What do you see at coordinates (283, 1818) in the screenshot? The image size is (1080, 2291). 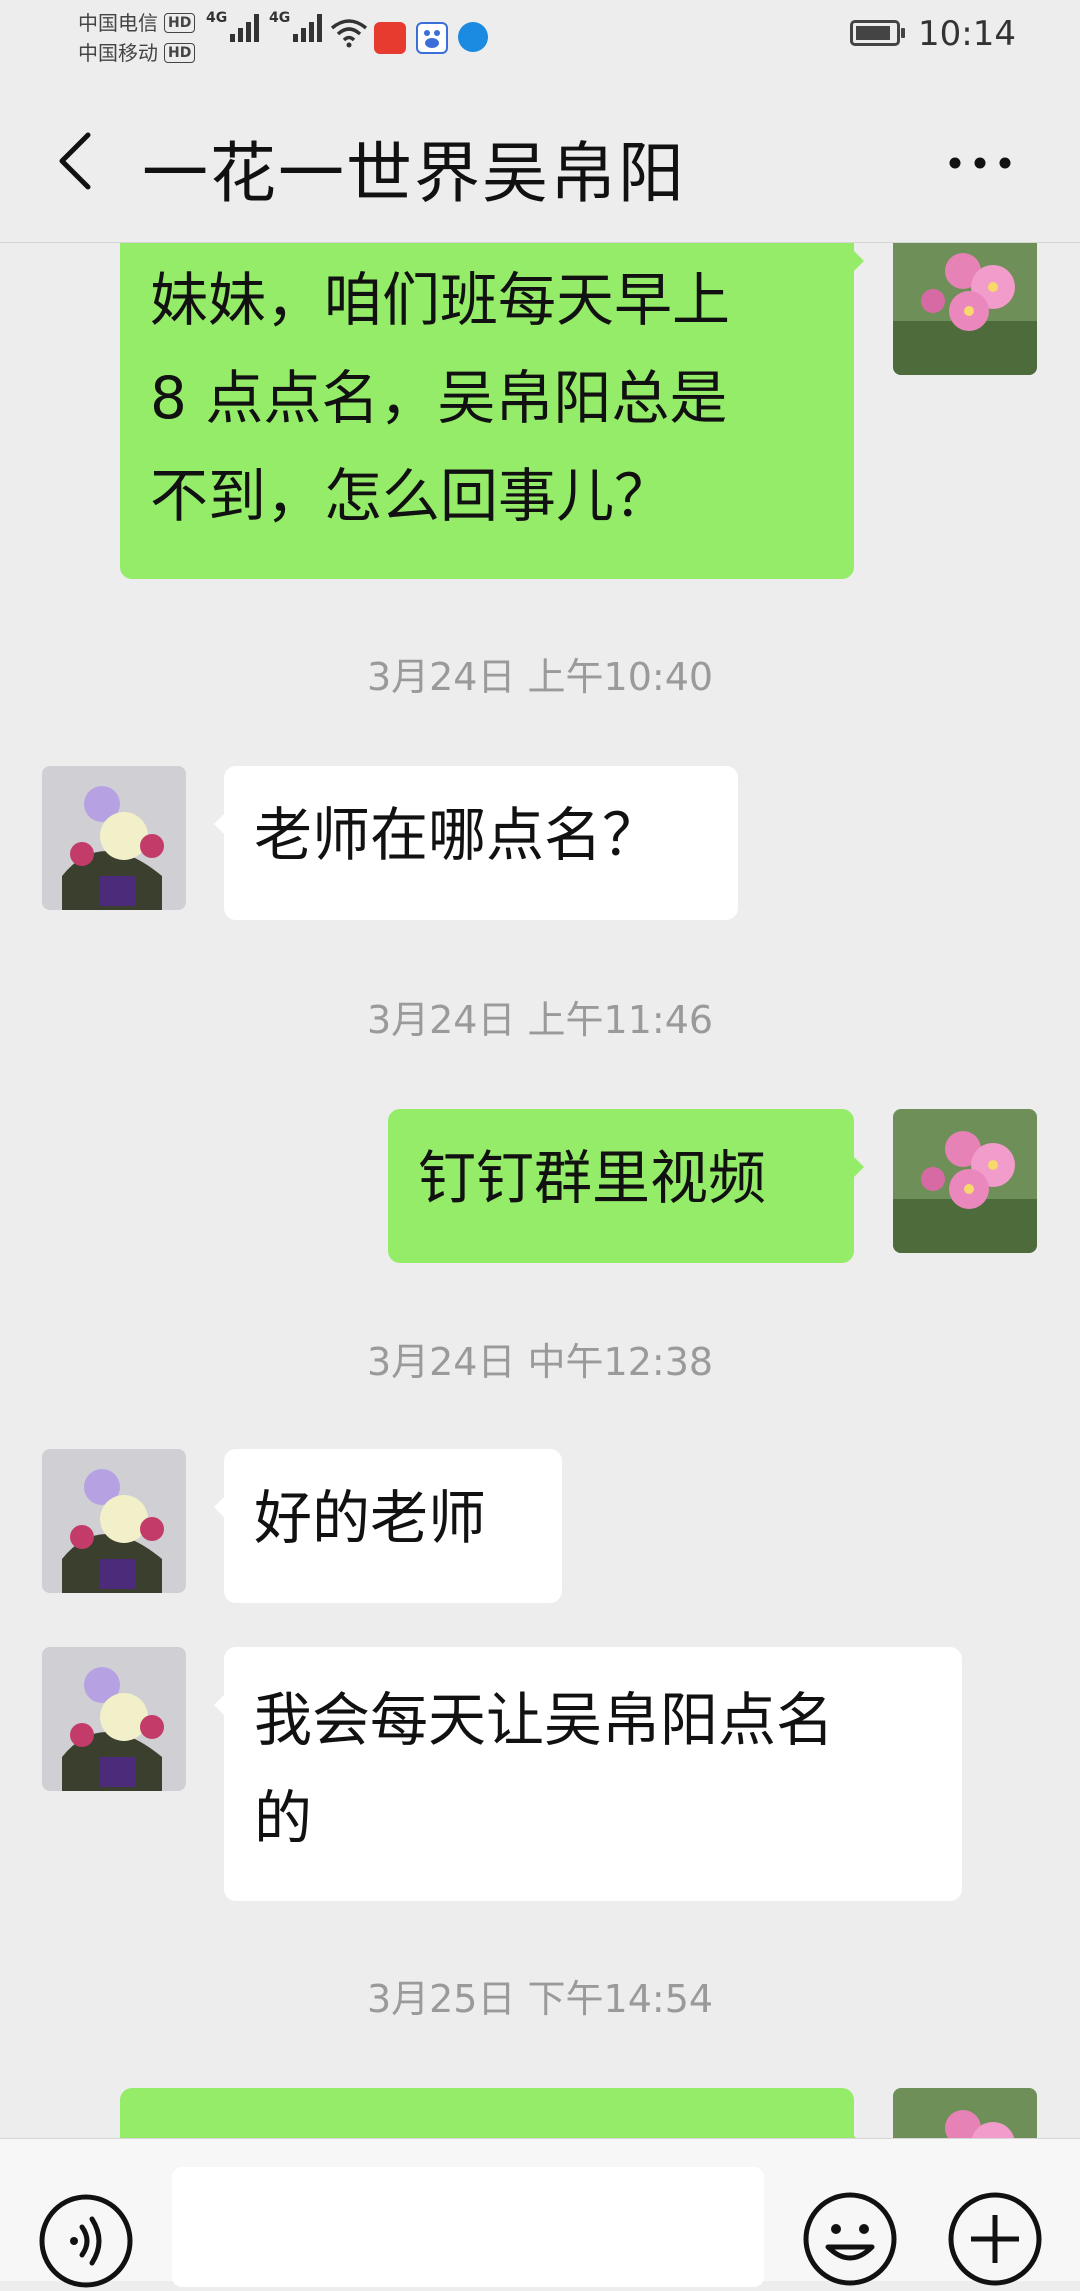 I see `message-line: 的` at bounding box center [283, 1818].